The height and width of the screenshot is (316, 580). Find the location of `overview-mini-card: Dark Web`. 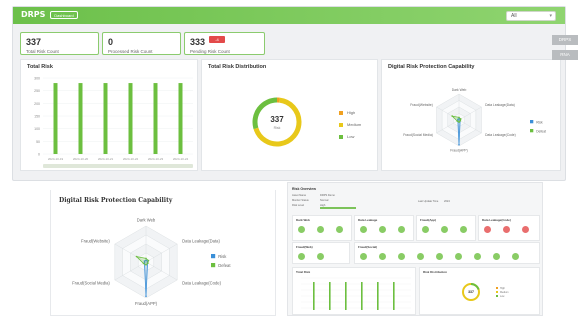

overview-mini-card: Dark Web is located at coordinates (322, 228).